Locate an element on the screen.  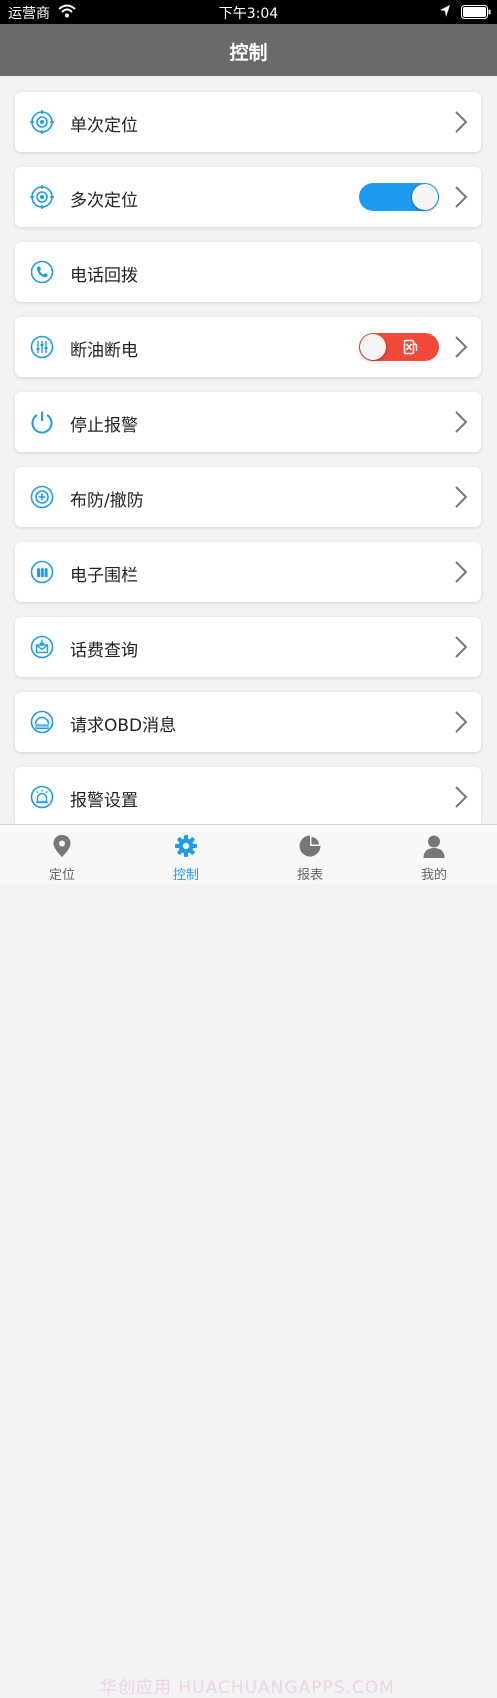
row-obd-request: 请求OBD消息 is located at coordinates (248, 722).